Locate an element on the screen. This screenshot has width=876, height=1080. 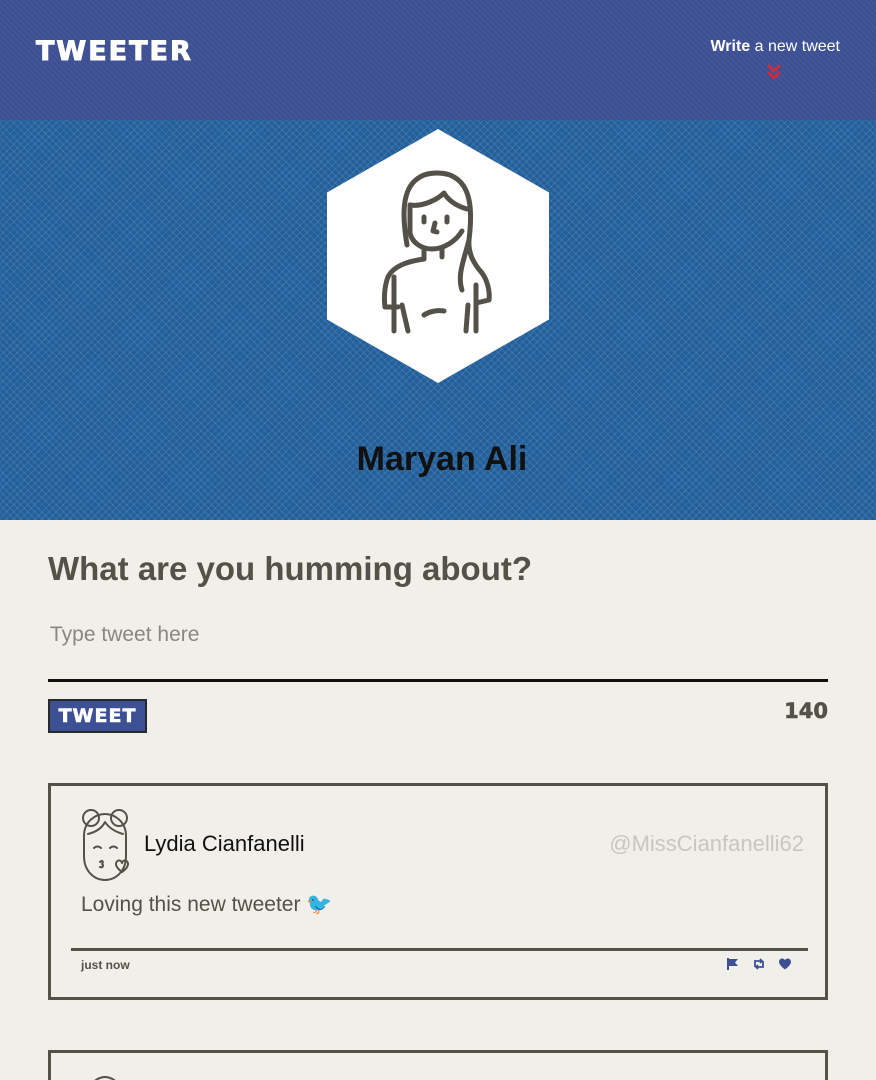
tweet-timestamp: just now is located at coordinates (105, 965).